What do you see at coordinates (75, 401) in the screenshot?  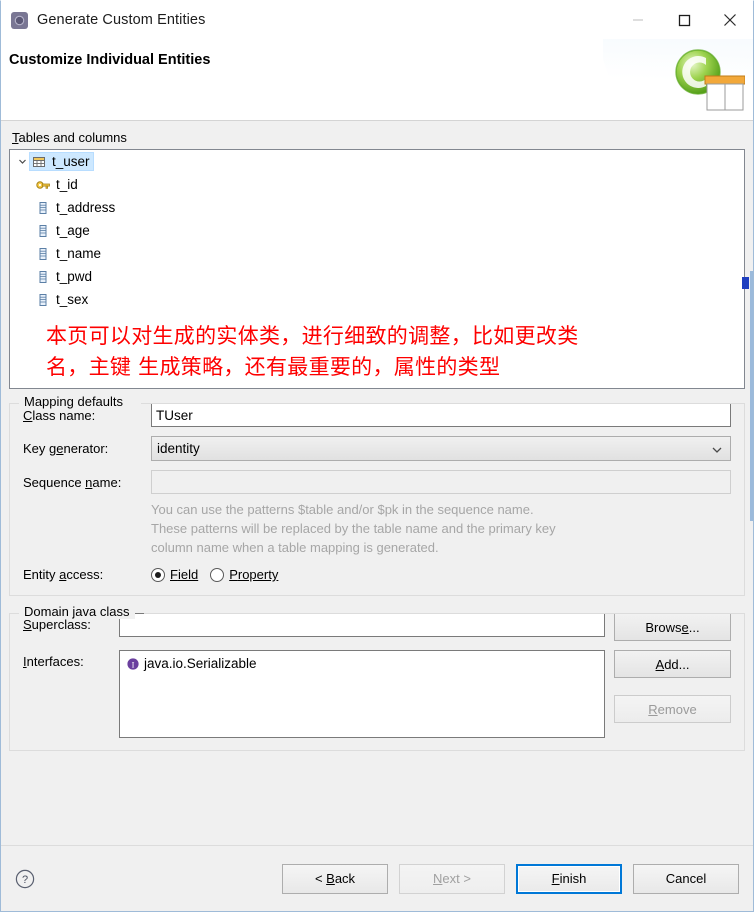 I see `mapping-defaults-title: Mapping defaults` at bounding box center [75, 401].